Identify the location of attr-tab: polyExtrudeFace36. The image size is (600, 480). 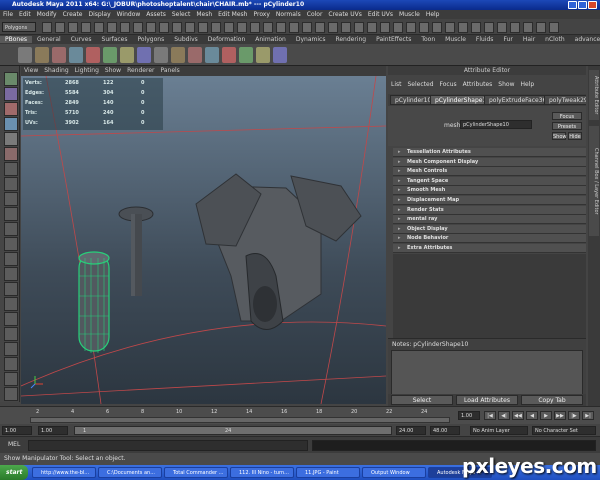
(518, 100).